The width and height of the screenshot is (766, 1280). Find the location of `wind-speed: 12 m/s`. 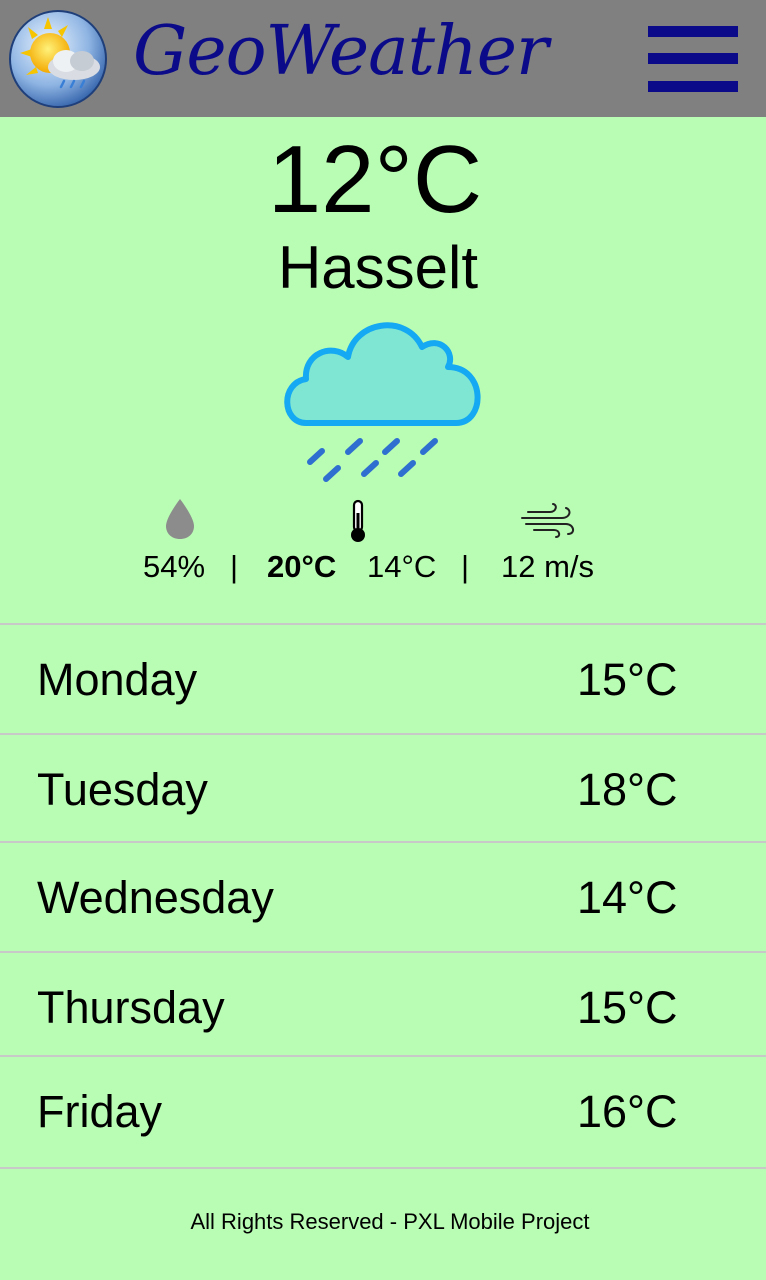

wind-speed: 12 m/s is located at coordinates (548, 566).